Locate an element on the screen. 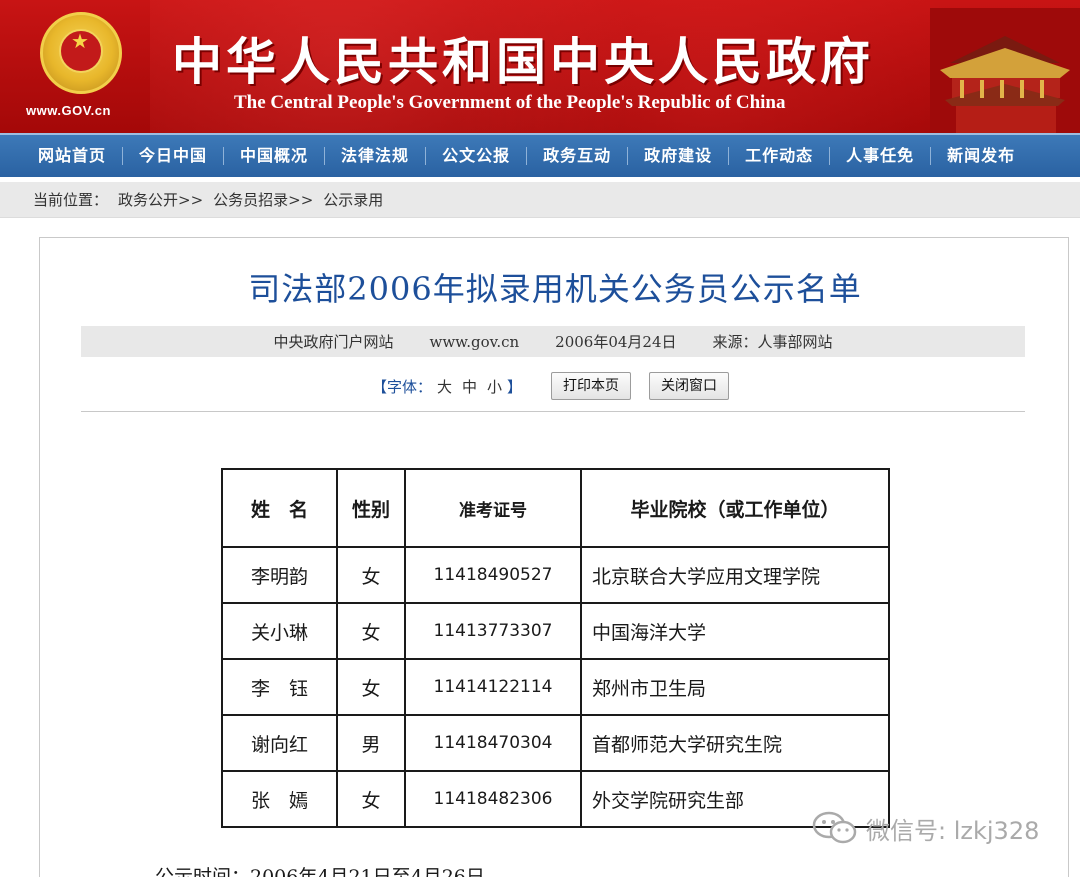  column-header-name: 姓 名 is located at coordinates (279, 508).